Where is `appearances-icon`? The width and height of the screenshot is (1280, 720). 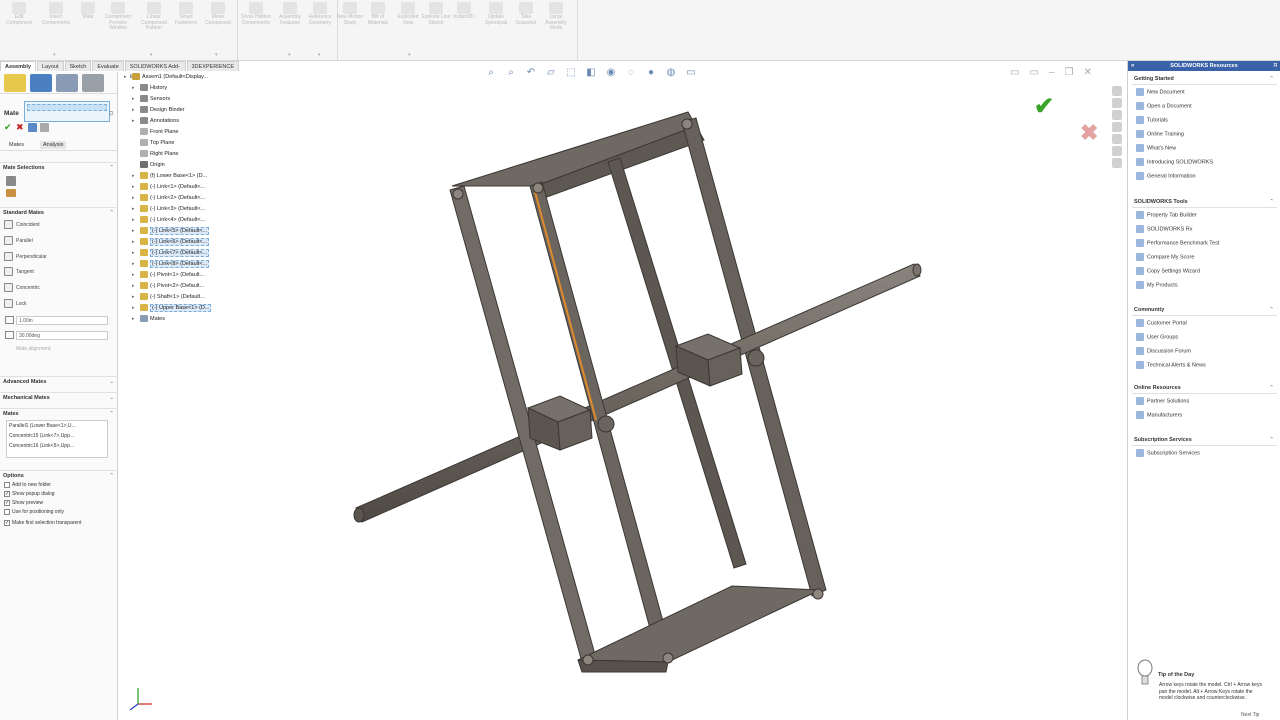 appearances-icon is located at coordinates (1117, 139).